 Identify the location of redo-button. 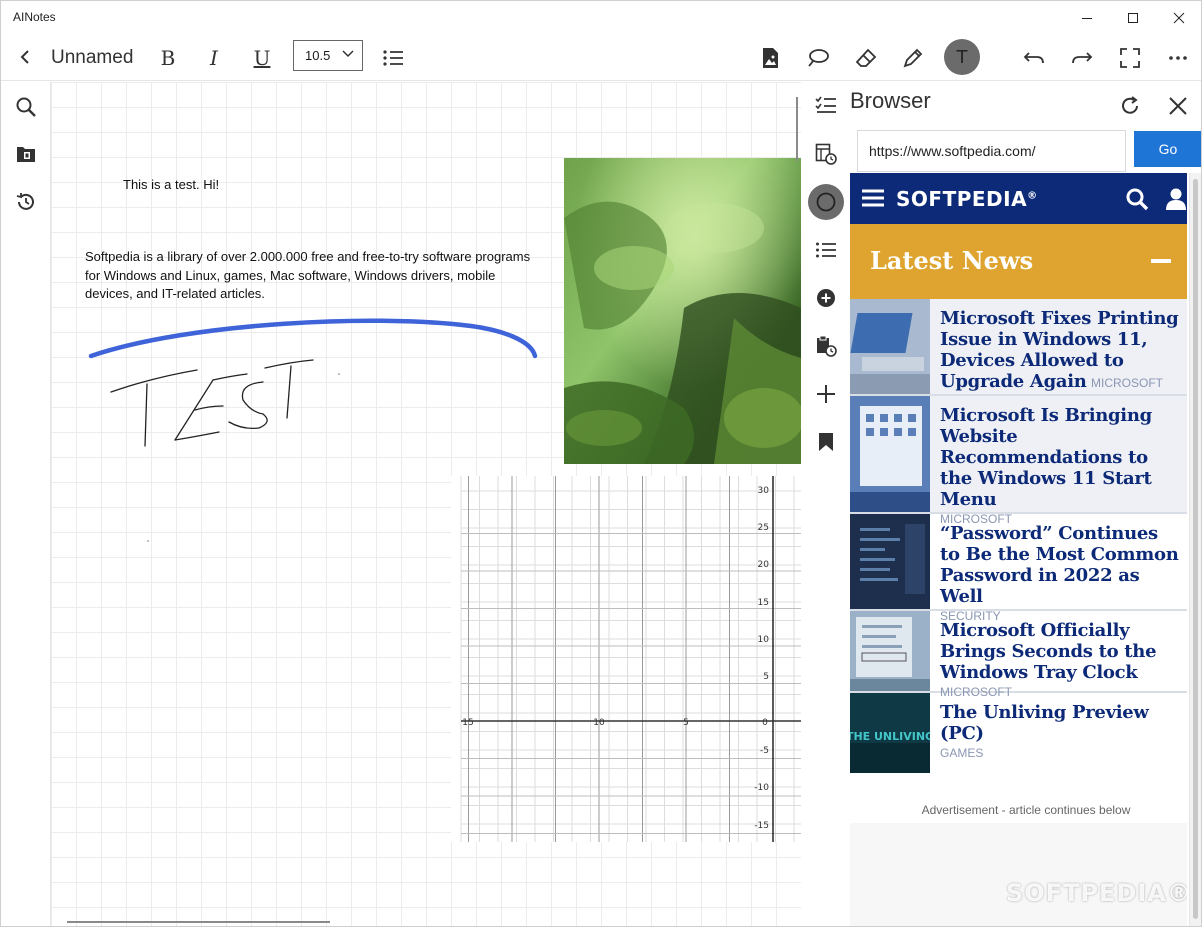
(1082, 58).